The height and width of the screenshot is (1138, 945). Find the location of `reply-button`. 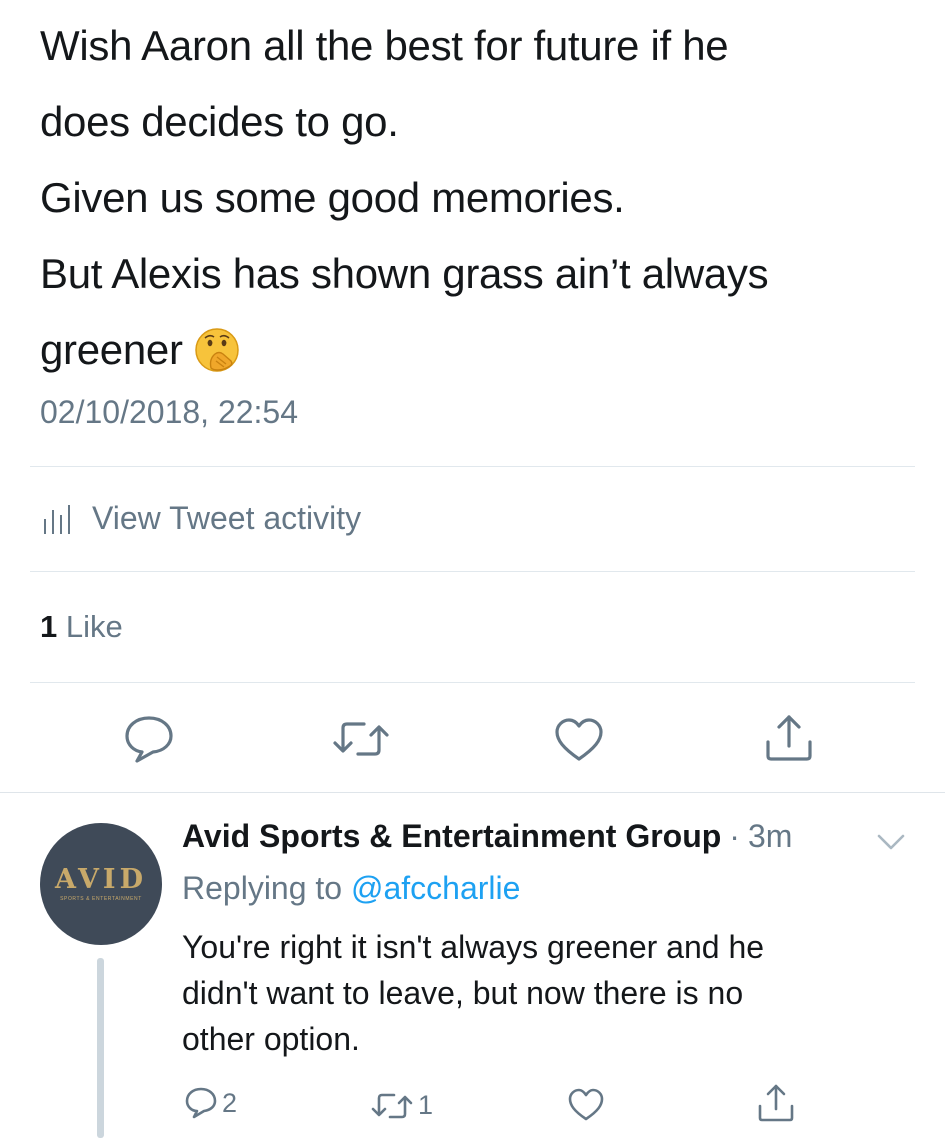

reply-button is located at coordinates (149, 739).